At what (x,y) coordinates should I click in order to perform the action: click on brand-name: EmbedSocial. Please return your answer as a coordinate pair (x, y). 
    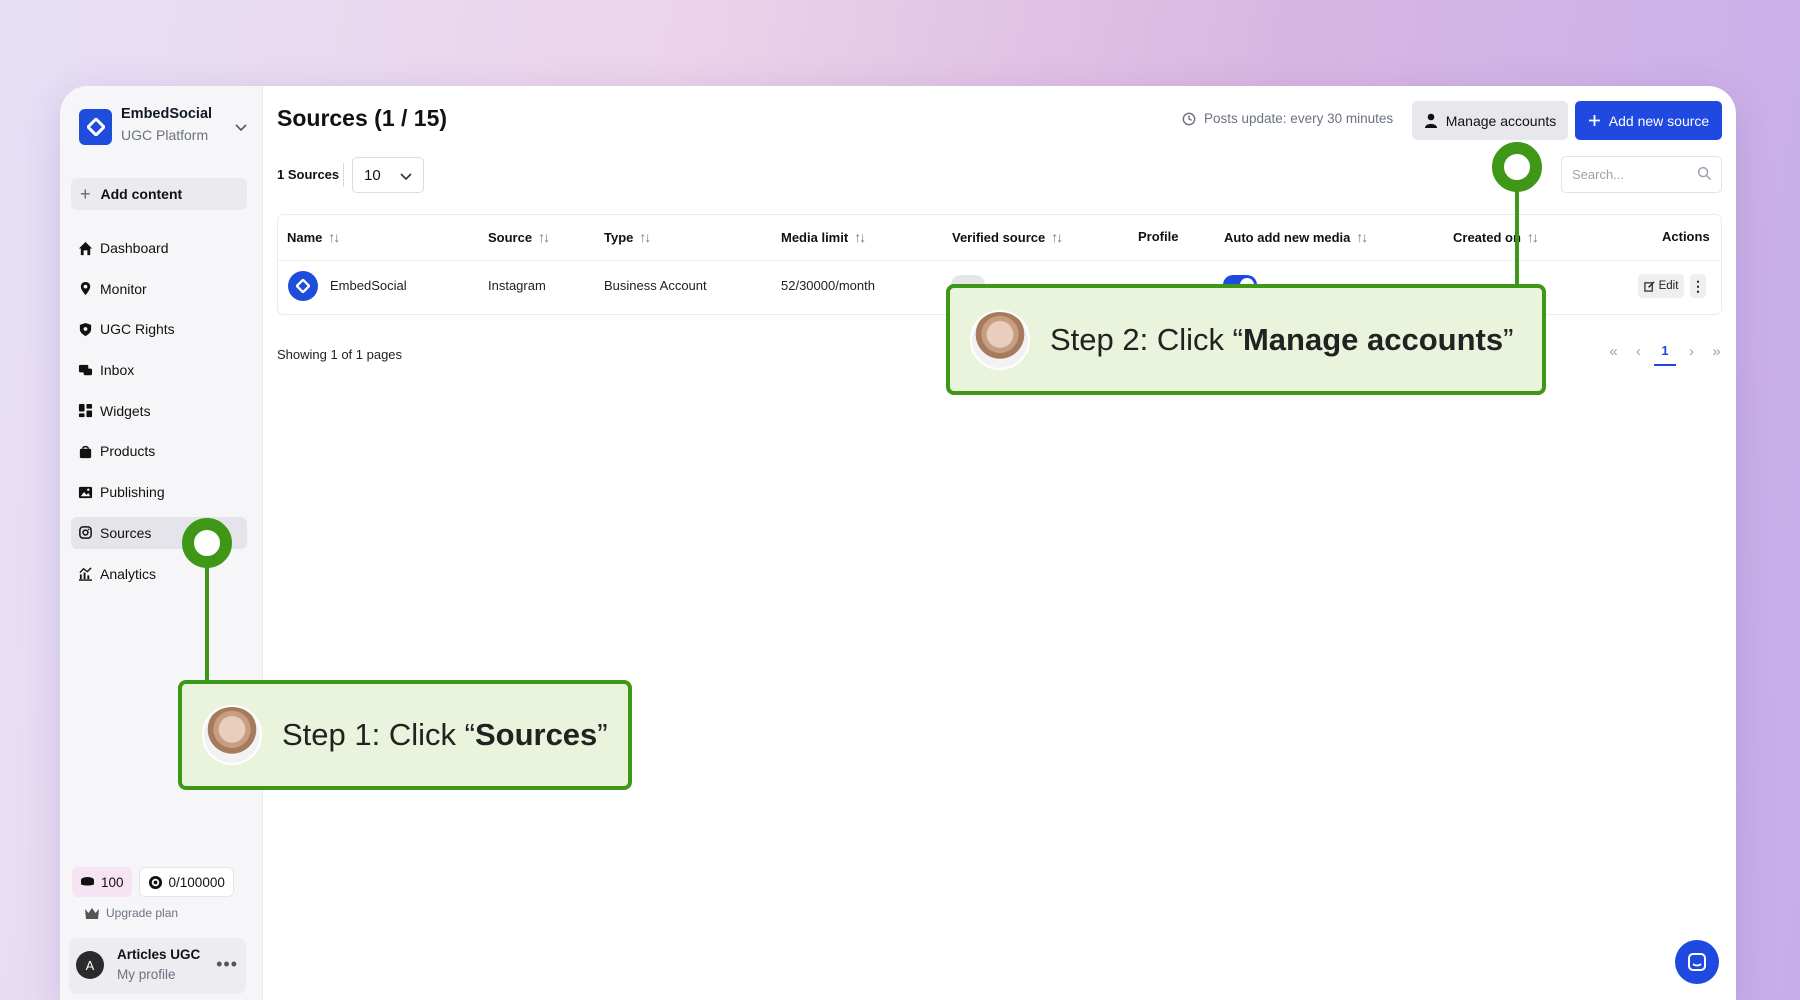
    Looking at the image, I should click on (167, 114).